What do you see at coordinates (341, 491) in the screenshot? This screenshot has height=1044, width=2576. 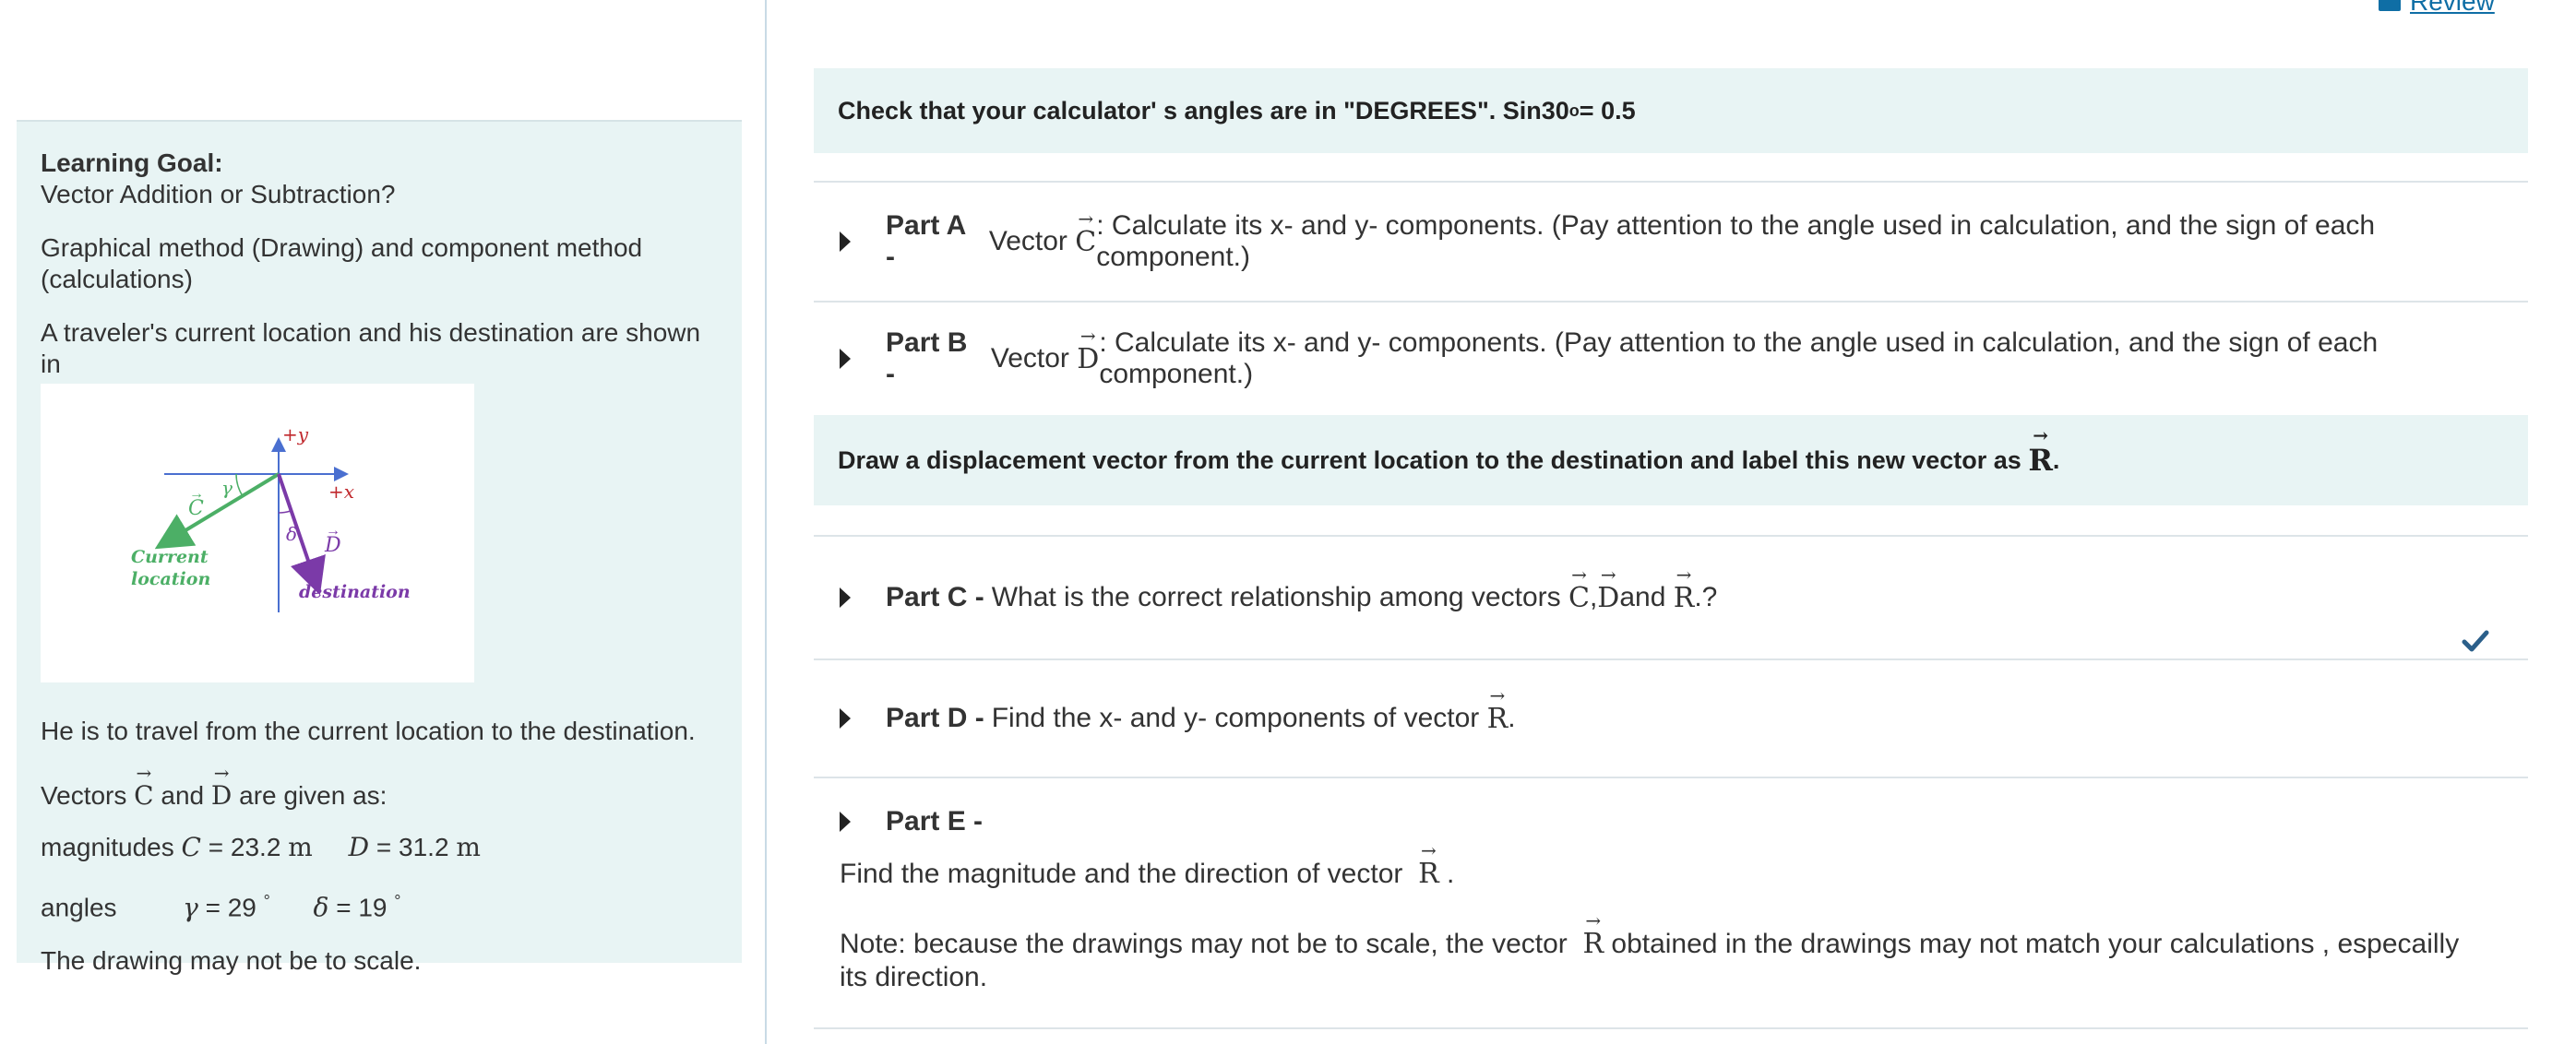 I see `plus-x-label: +x` at bounding box center [341, 491].